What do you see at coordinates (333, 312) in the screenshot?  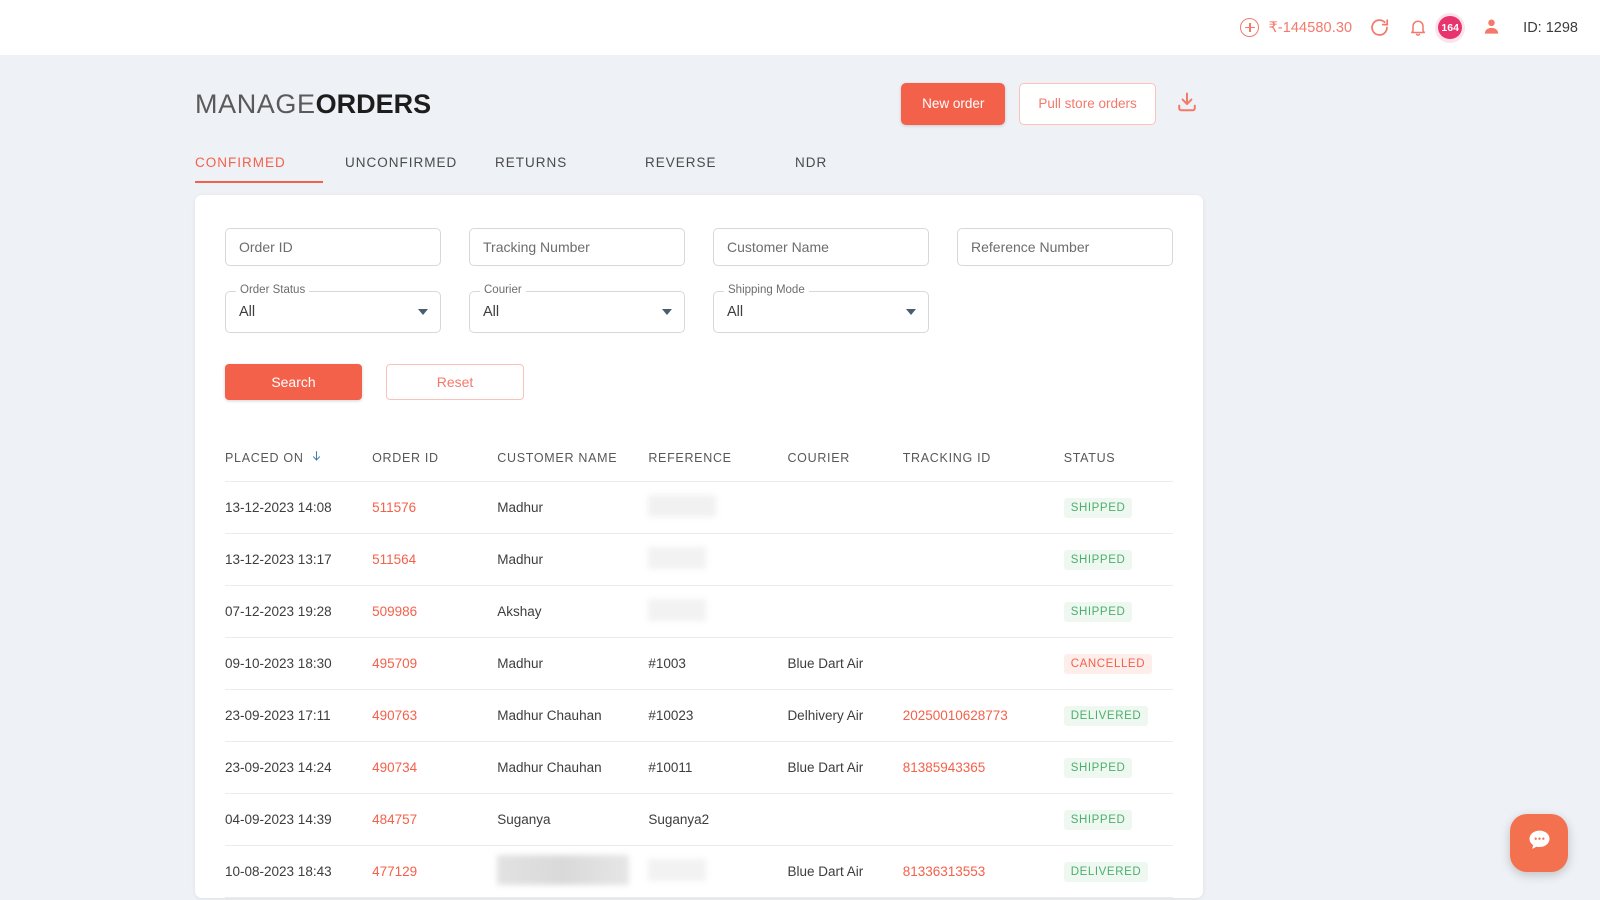 I see `select-order-status-value: All` at bounding box center [333, 312].